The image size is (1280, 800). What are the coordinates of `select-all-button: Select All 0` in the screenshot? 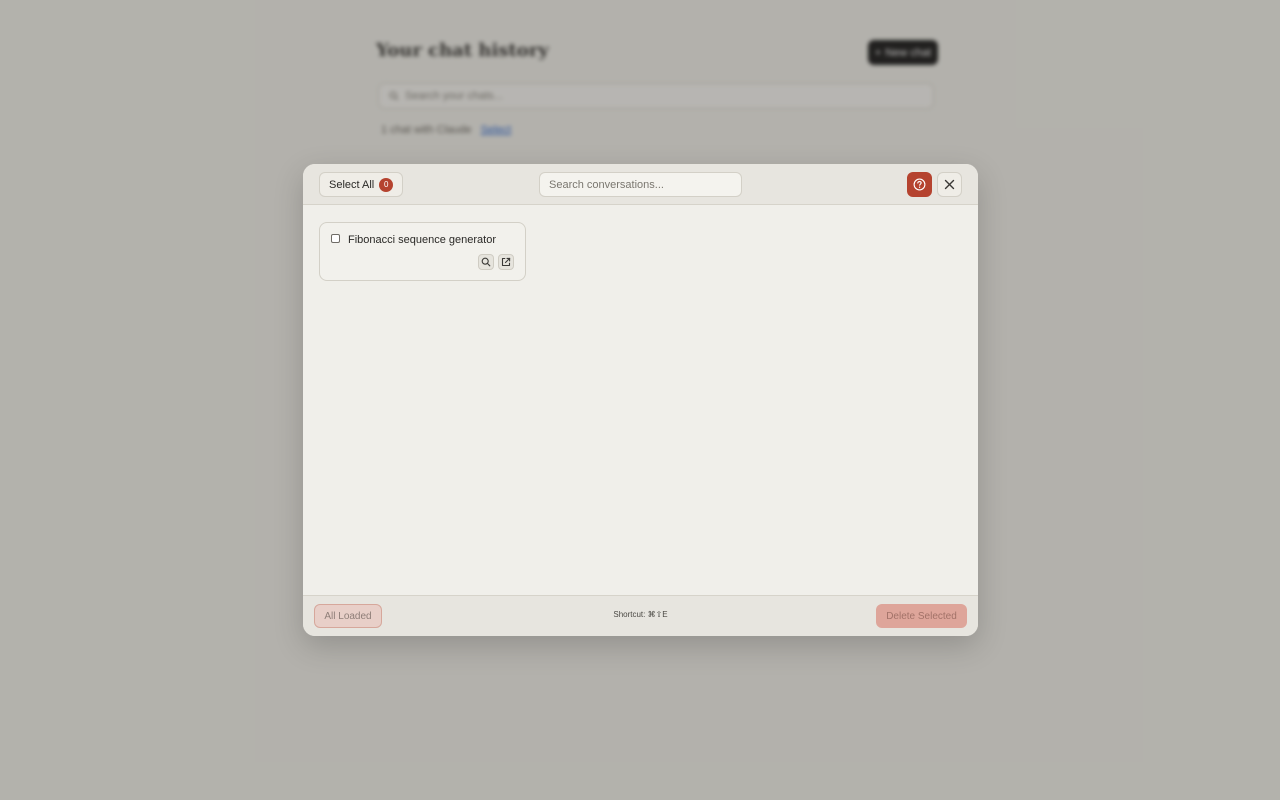 It's located at (361, 184).